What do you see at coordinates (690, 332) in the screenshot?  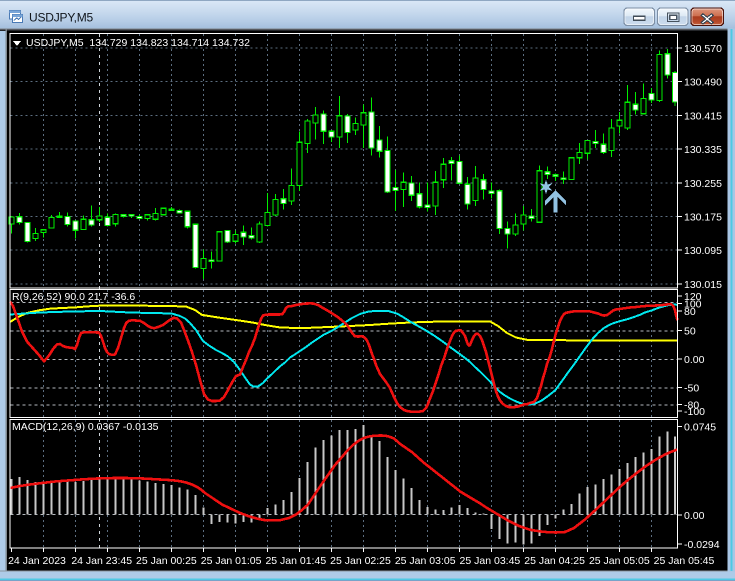 I see `svg-text: 50` at bounding box center [690, 332].